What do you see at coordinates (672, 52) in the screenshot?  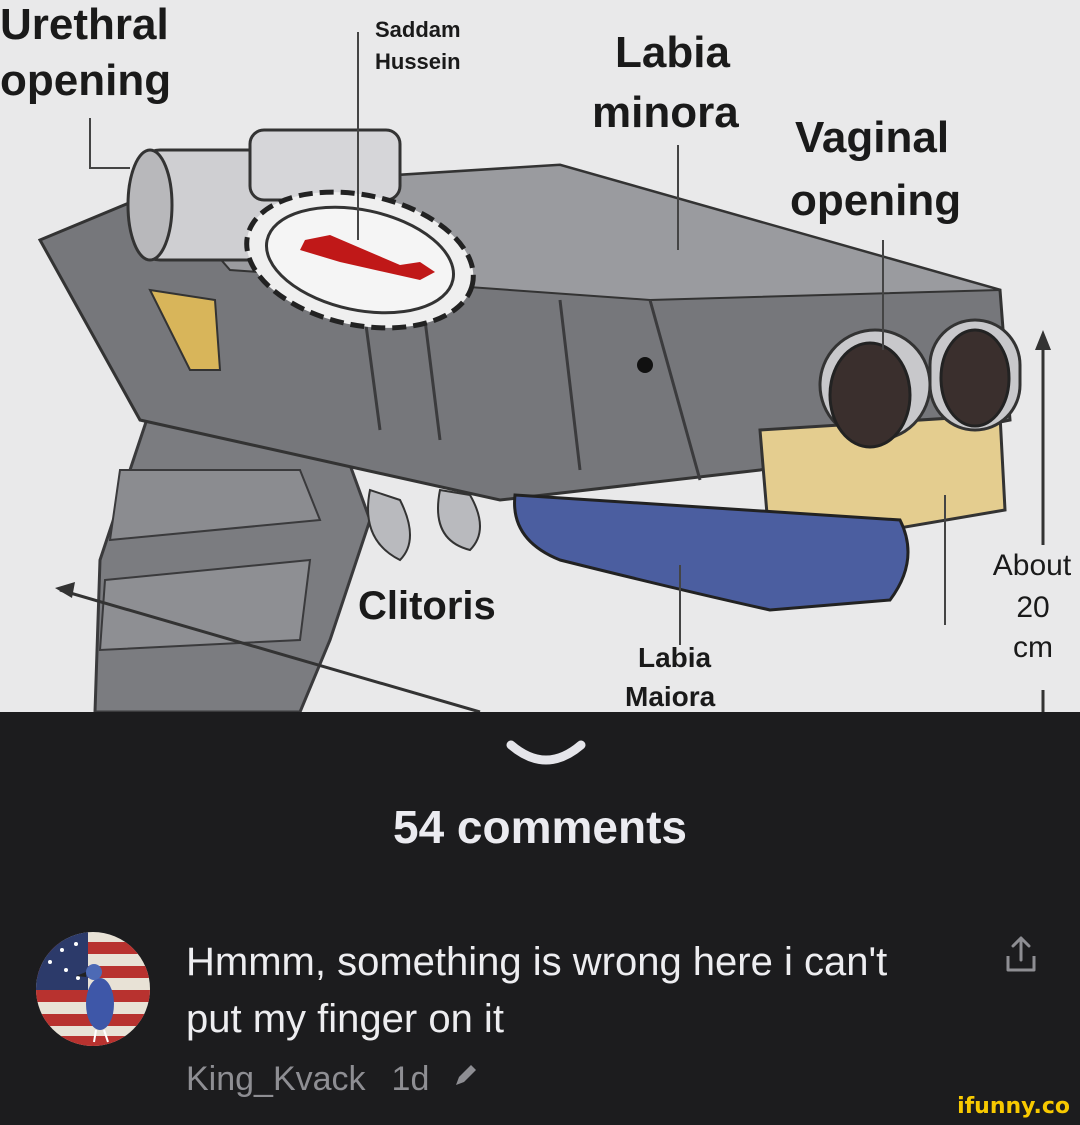 I see `label-labia-minora-1: Labia` at bounding box center [672, 52].